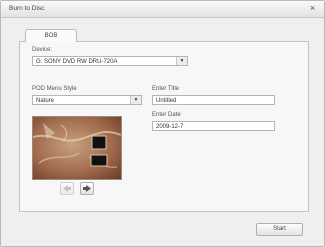 The width and height of the screenshot is (325, 247). What do you see at coordinates (42, 50) in the screenshot?
I see `device-label: Device:` at bounding box center [42, 50].